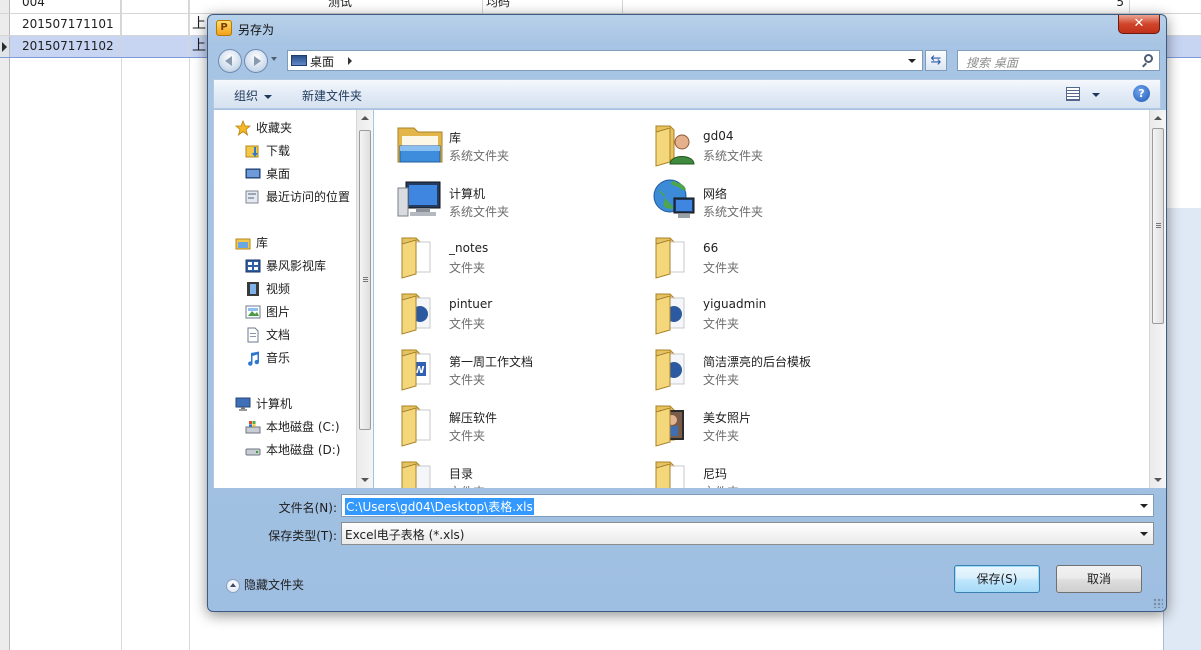 The width and height of the screenshot is (1201, 650). I want to click on file-item-computer: 计算机 系统文件夹, so click(519, 198).